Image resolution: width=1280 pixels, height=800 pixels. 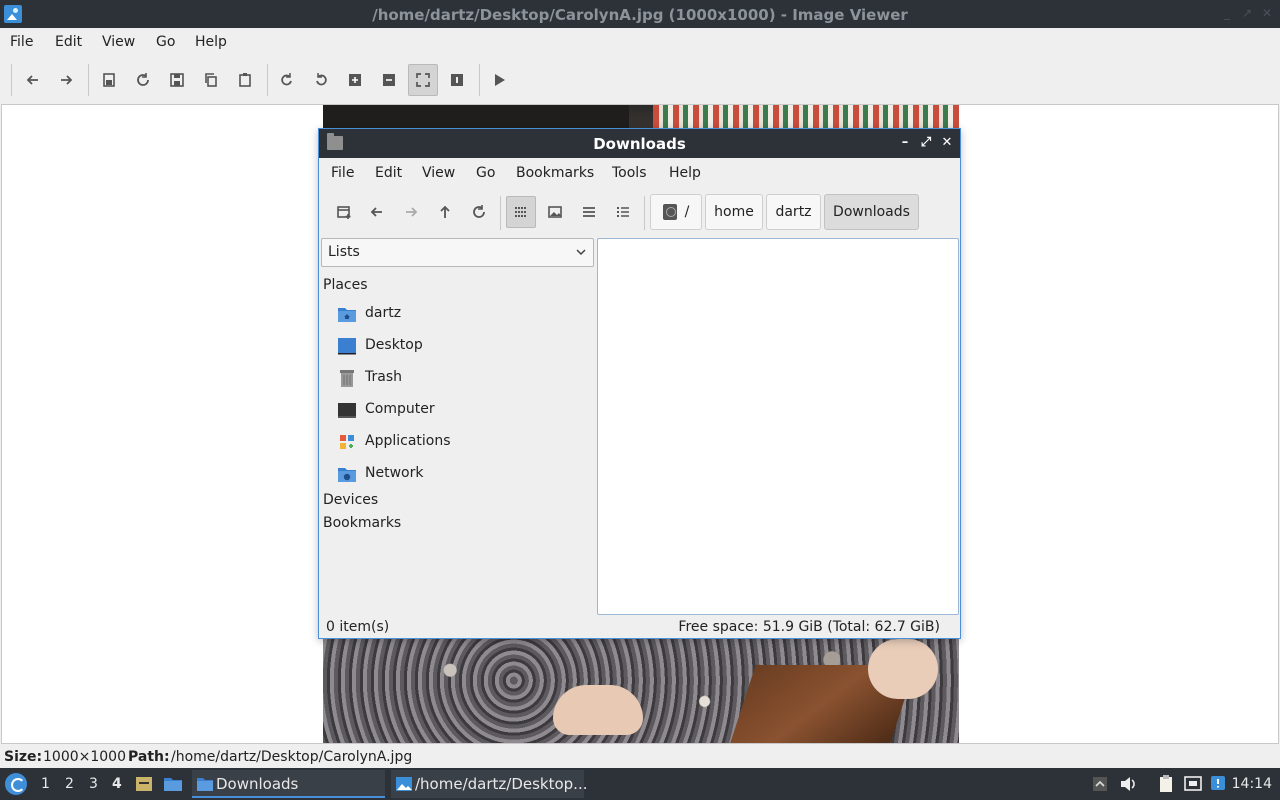 I want to click on drive-icon, so click(x=669, y=212).